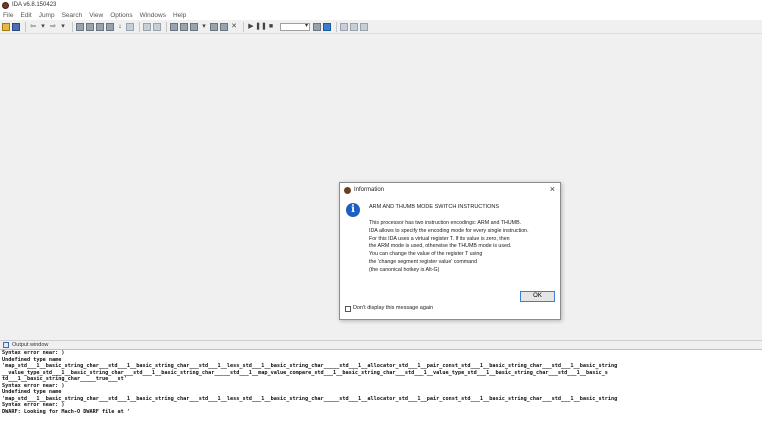  What do you see at coordinates (327, 26) in the screenshot?
I see `mode-switch-icon` at bounding box center [327, 26].